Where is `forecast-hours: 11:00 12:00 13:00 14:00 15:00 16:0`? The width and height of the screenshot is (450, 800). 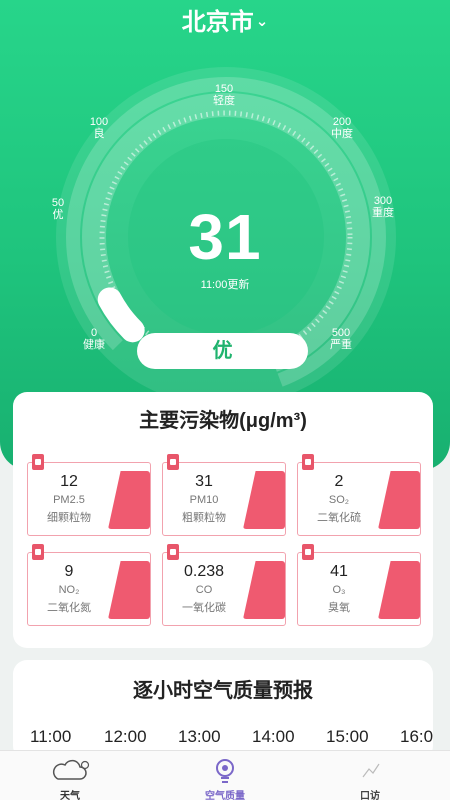 forecast-hours: 11:00 12:00 13:00 14:00 15:00 16:0 is located at coordinates (240, 737).